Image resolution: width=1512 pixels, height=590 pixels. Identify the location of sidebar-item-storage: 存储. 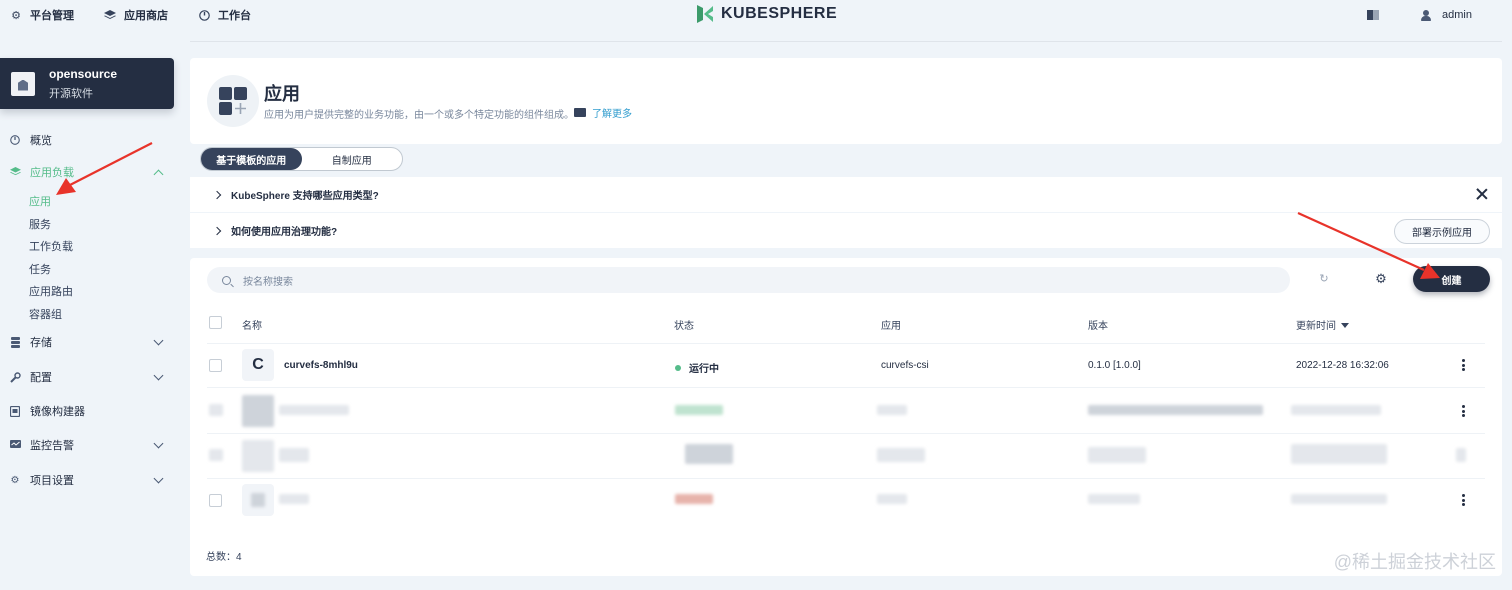
(87, 342).